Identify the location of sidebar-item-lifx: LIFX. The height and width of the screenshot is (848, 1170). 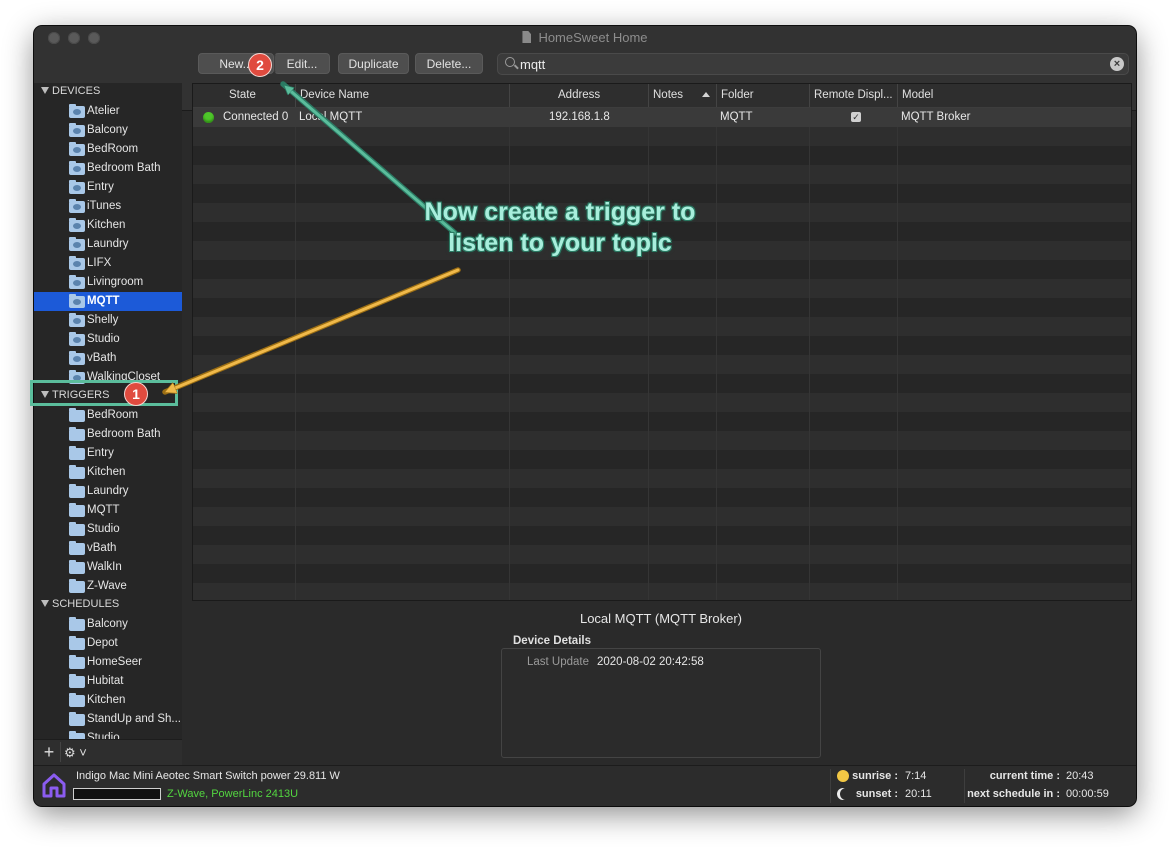
(108, 263).